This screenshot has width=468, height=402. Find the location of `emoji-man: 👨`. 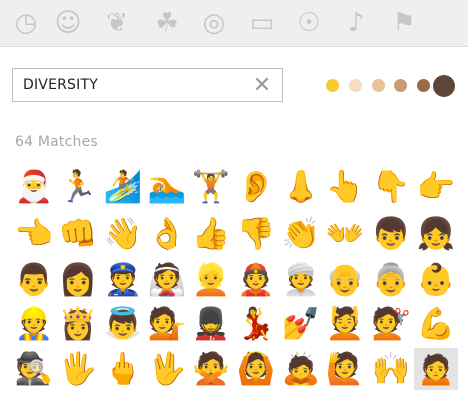

emoji-man: 👨 is located at coordinates (34, 280).